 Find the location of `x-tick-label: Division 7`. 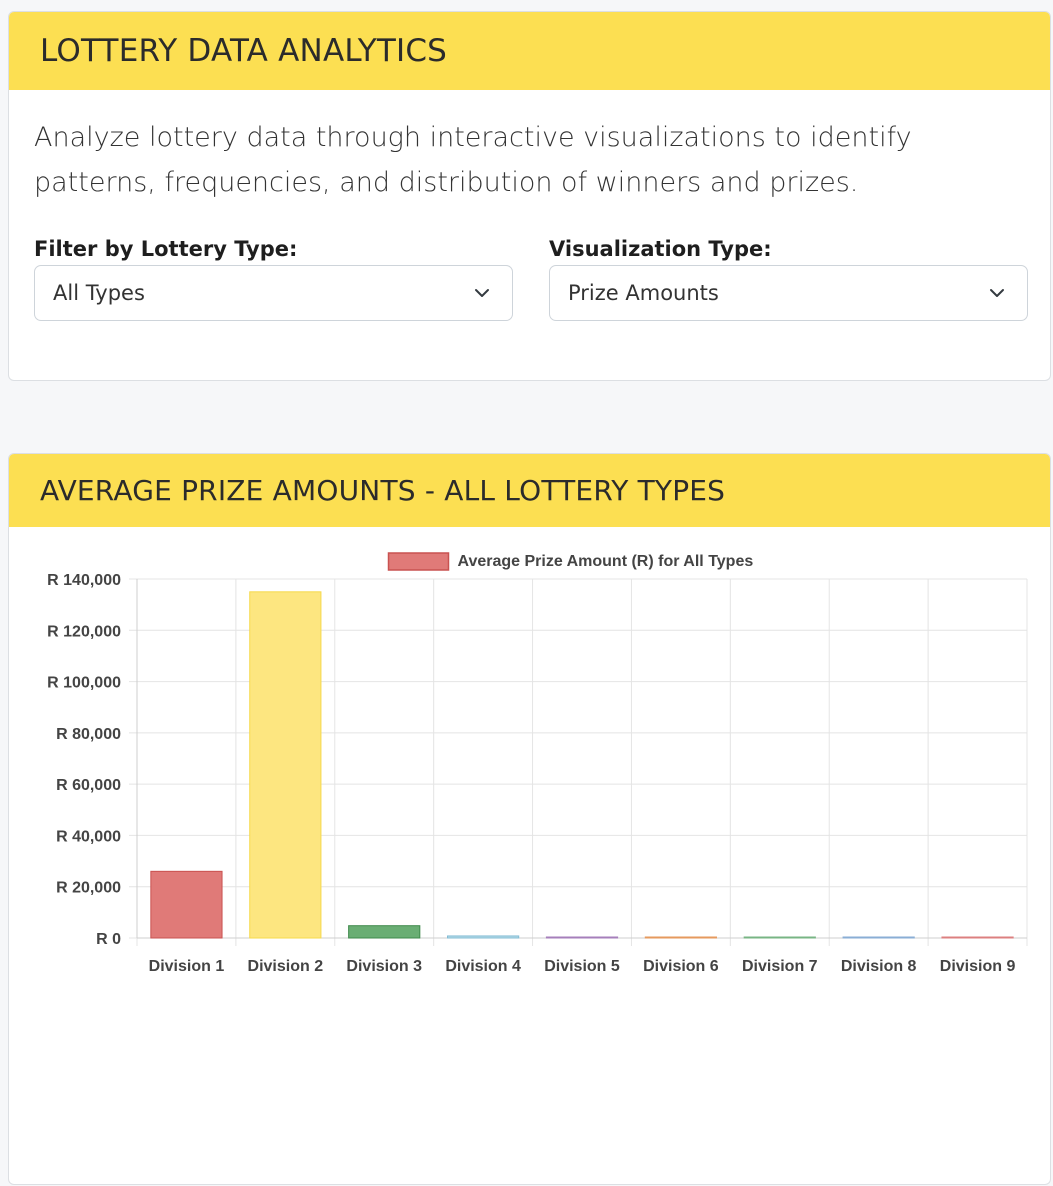

x-tick-label: Division 7 is located at coordinates (780, 966).